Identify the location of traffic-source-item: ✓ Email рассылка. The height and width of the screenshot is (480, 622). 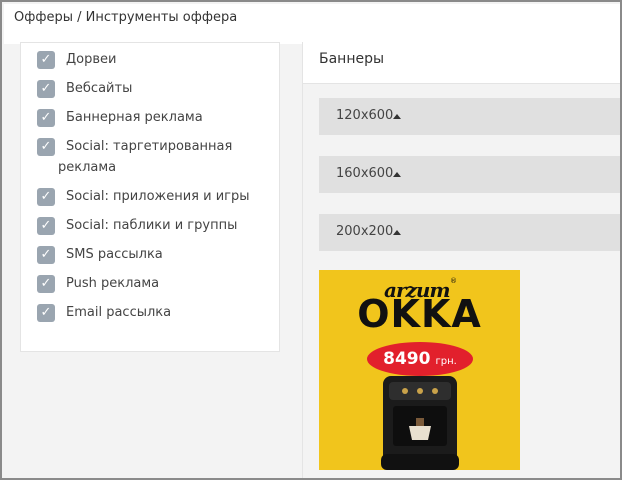
(157, 312).